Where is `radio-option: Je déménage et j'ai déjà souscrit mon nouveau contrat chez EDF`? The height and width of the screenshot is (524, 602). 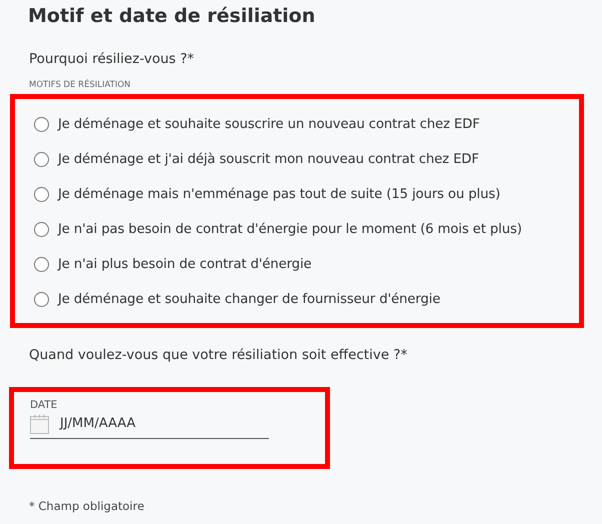
radio-option: Je déménage et j'ai déjà souscrit mon nouveau contrat chez EDF is located at coordinates (250, 159).